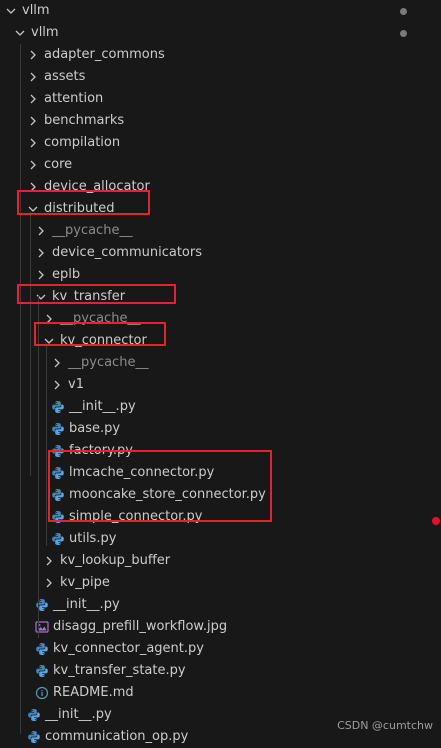 The height and width of the screenshot is (748, 441). I want to click on item-label: device_communicators, so click(127, 252).